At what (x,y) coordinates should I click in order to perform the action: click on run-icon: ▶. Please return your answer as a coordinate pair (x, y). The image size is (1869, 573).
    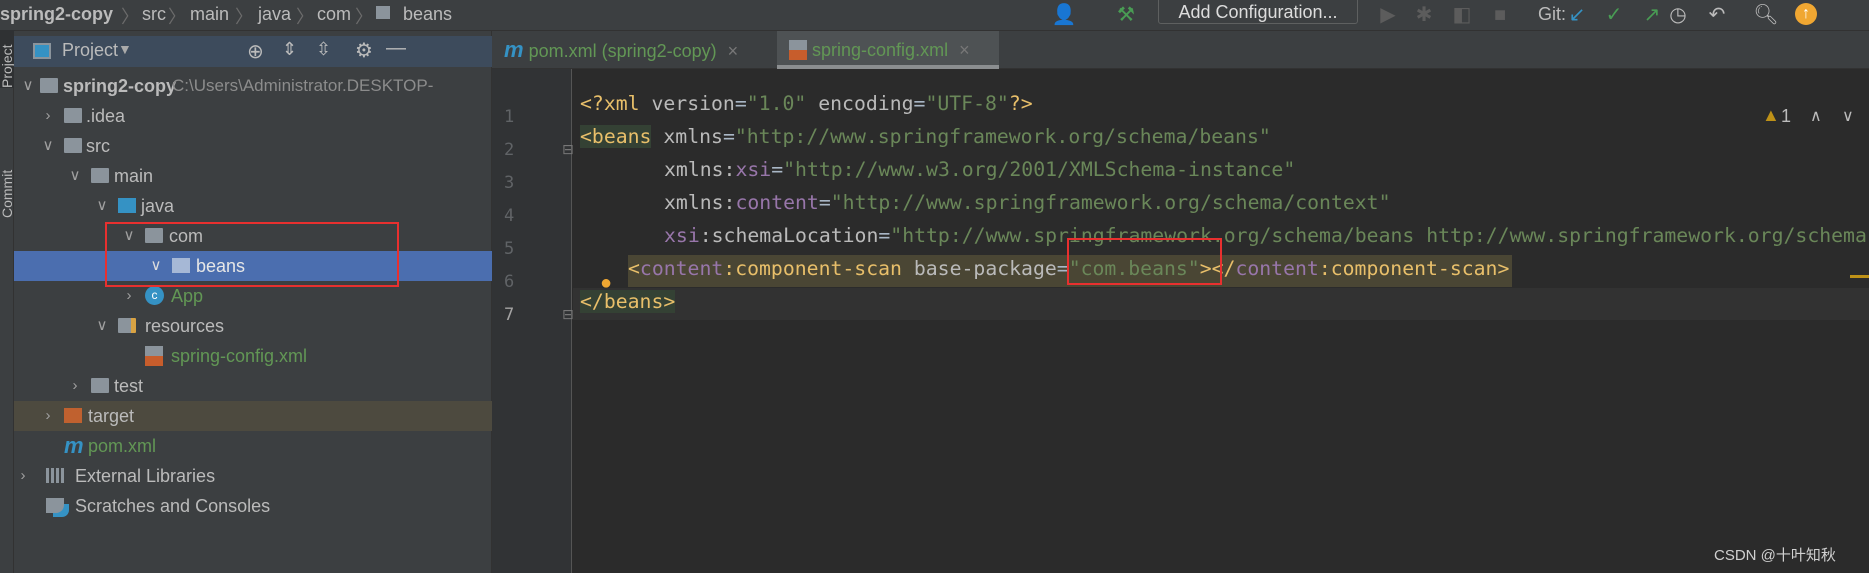
    Looking at the image, I should click on (1388, 15).